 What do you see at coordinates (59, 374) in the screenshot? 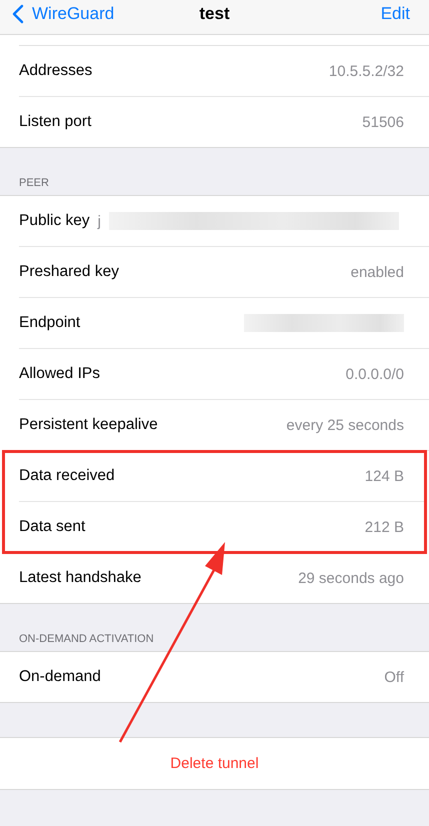
I see `row-label: Allowed IPs` at bounding box center [59, 374].